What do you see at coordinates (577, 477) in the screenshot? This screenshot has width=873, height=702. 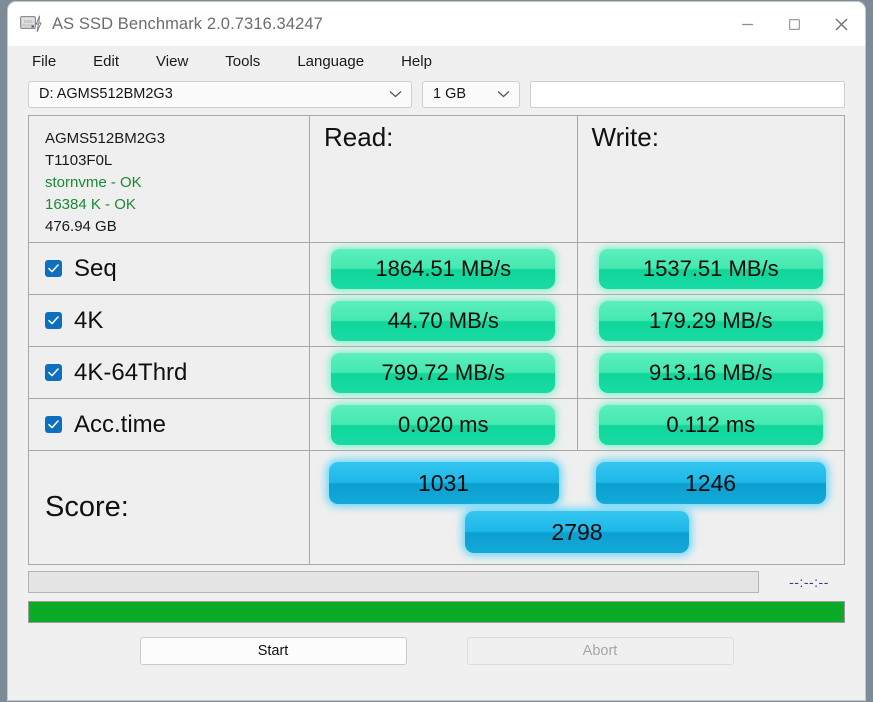 I see `score-top-row: 1031 1246` at bounding box center [577, 477].